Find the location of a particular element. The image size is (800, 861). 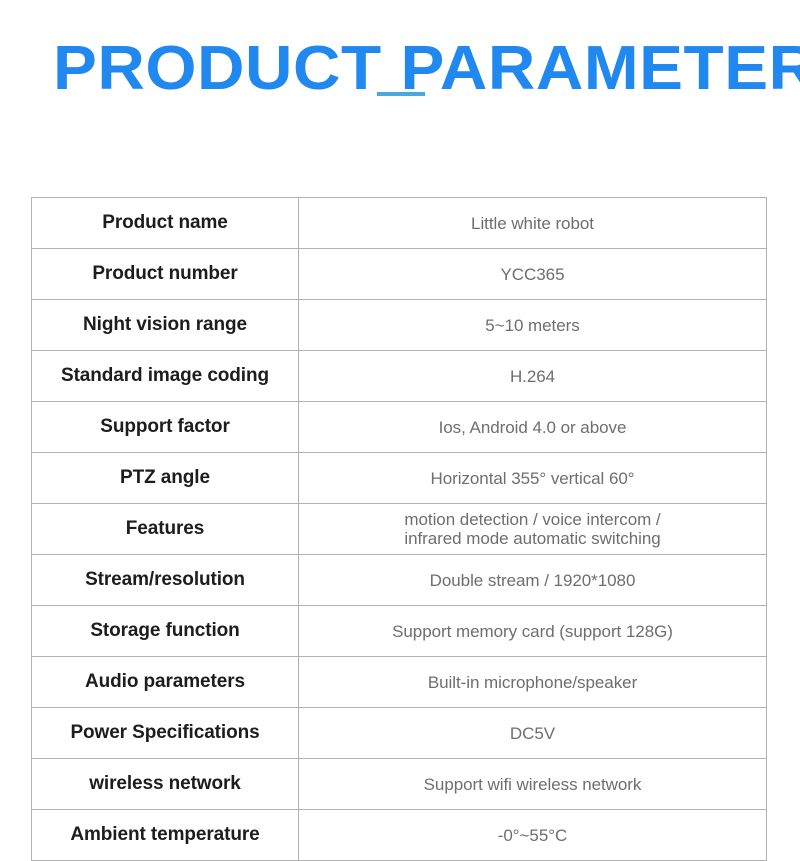

spec-value-cell: Horizontal 355° vertical 60° is located at coordinates (532, 478).